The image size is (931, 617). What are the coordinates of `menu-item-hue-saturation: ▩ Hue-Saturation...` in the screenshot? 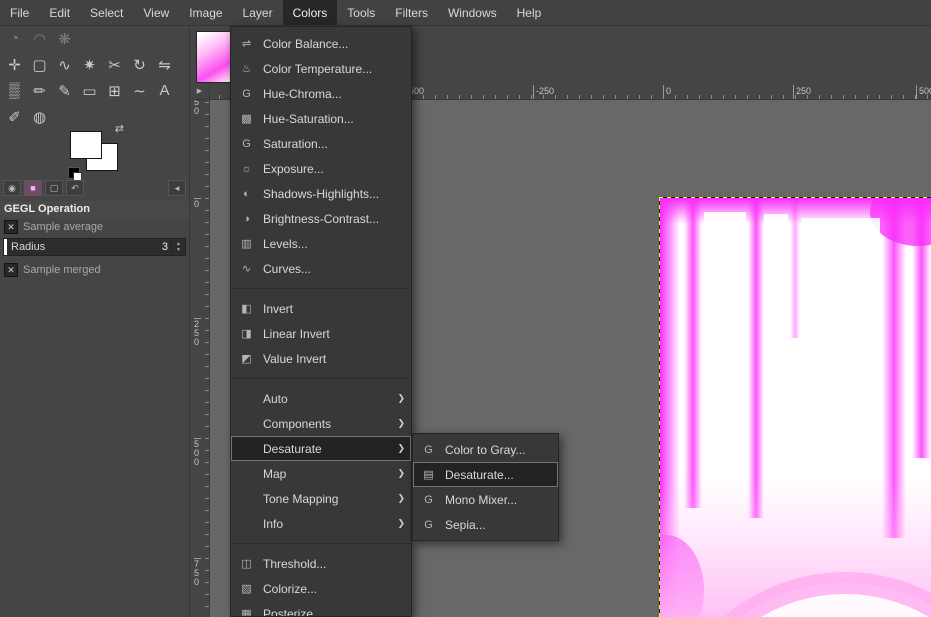 It's located at (321, 118).